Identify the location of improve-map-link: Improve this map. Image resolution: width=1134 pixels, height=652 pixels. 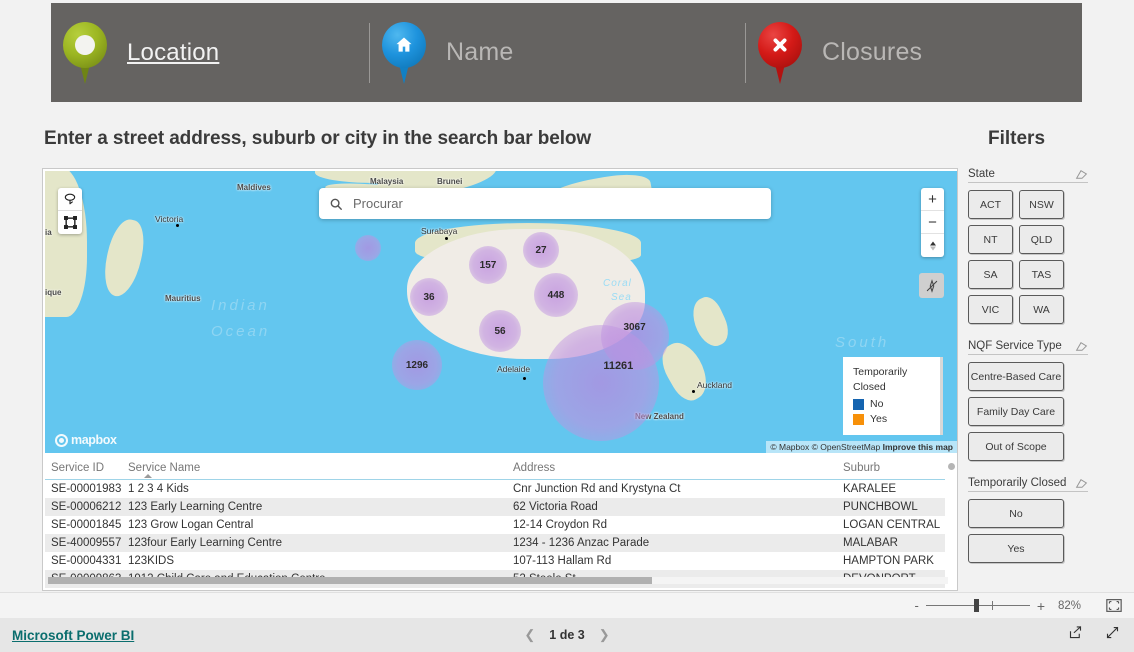
(918, 447).